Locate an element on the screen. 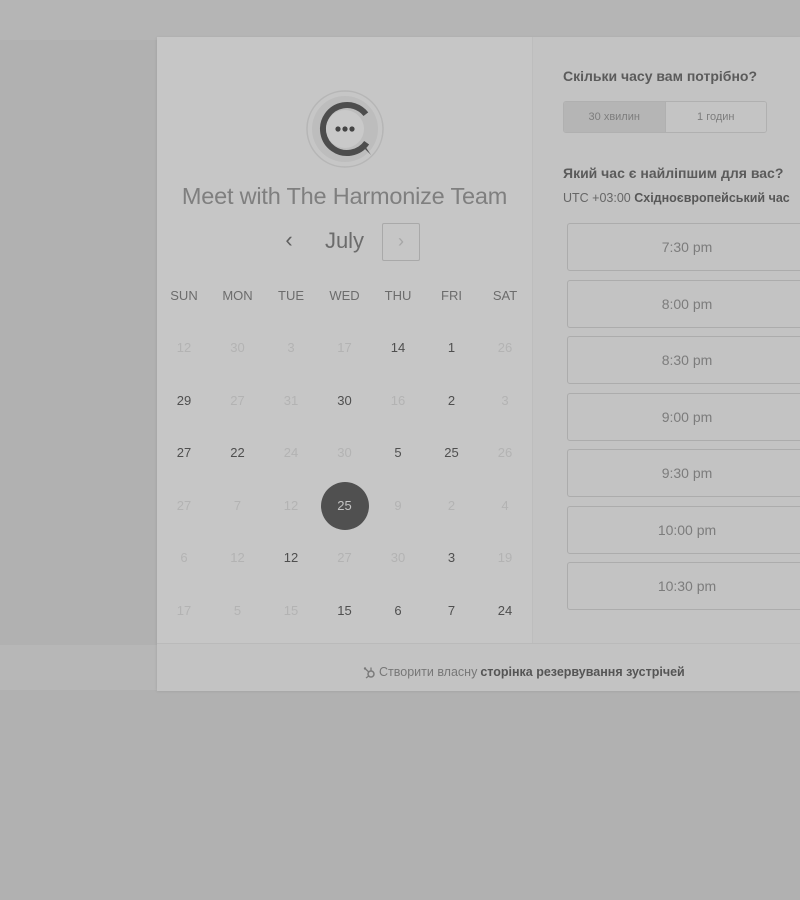 The width and height of the screenshot is (800, 900). footer-prefix: Створити власну is located at coordinates (428, 672).